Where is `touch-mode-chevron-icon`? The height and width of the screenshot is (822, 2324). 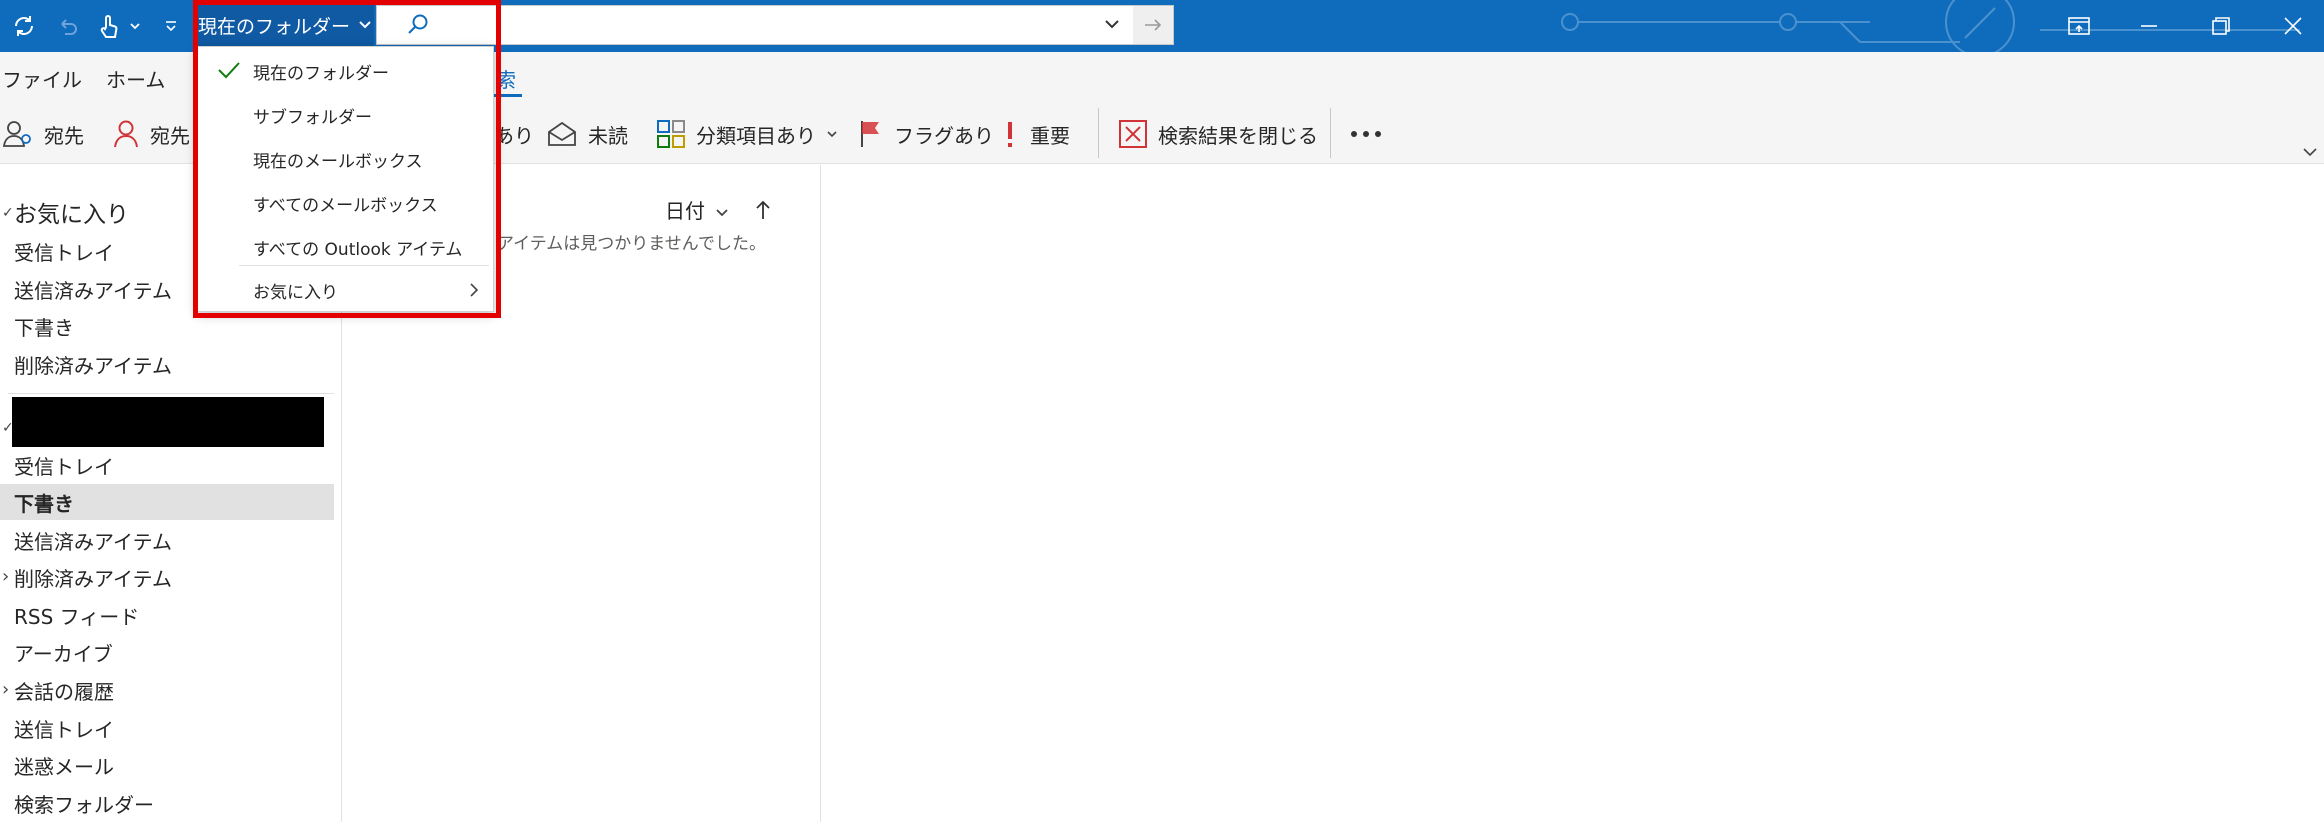
touch-mode-chevron-icon is located at coordinates (135, 26).